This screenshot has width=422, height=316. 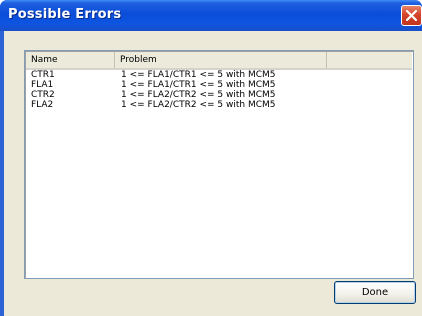 I want to click on row-name: CTR2, so click(x=43, y=95).